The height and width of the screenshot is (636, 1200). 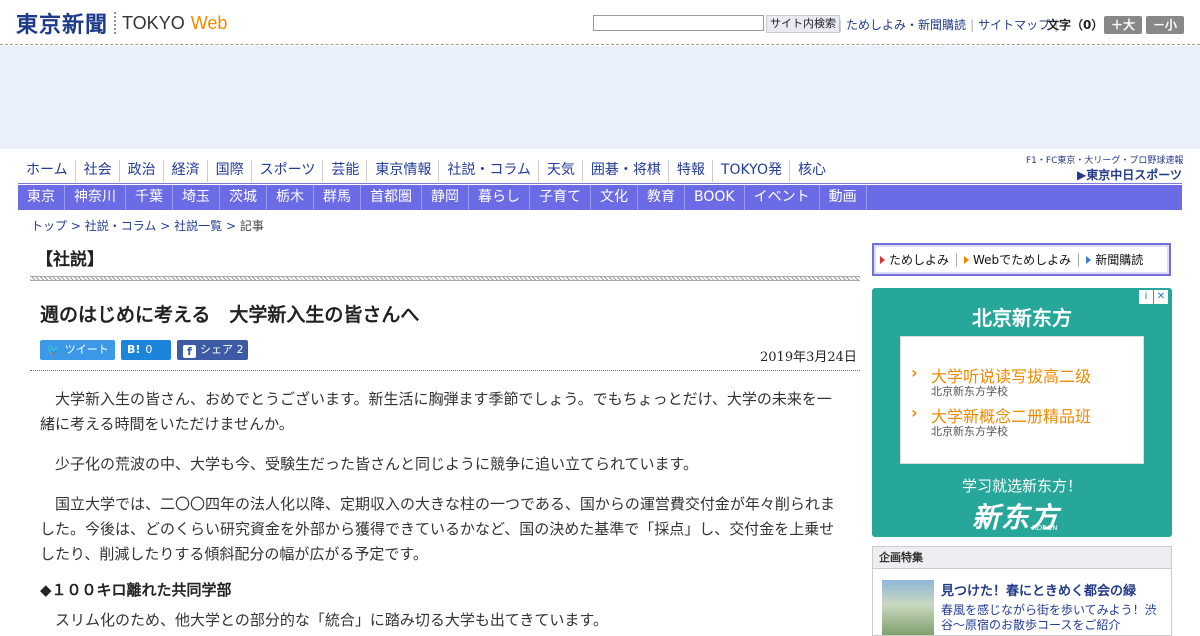 I want to click on trial-read-label: ためしよみ, so click(x=919, y=260).